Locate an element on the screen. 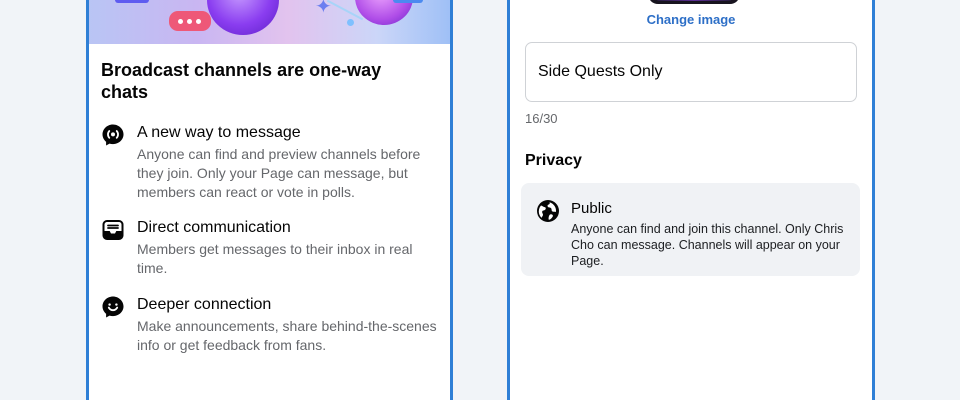 The width and height of the screenshot is (960, 400). hero-illustration: ✦ is located at coordinates (269, 22).